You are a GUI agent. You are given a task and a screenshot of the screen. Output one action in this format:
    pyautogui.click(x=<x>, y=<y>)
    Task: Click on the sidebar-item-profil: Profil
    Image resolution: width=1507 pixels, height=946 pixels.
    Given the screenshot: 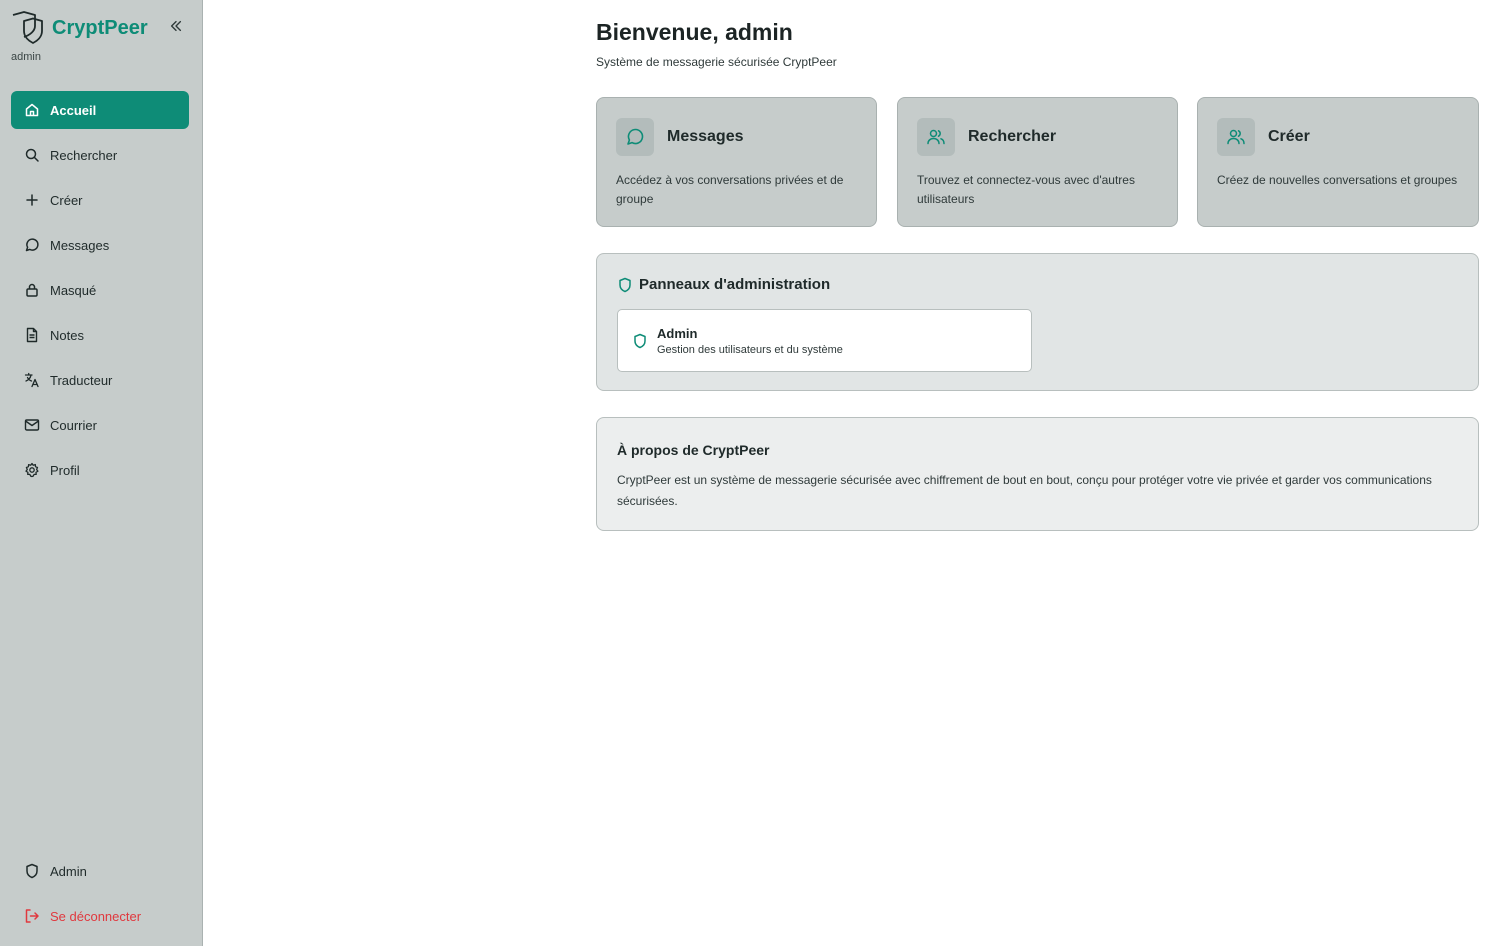 What is the action you would take?
    pyautogui.click(x=100, y=470)
    